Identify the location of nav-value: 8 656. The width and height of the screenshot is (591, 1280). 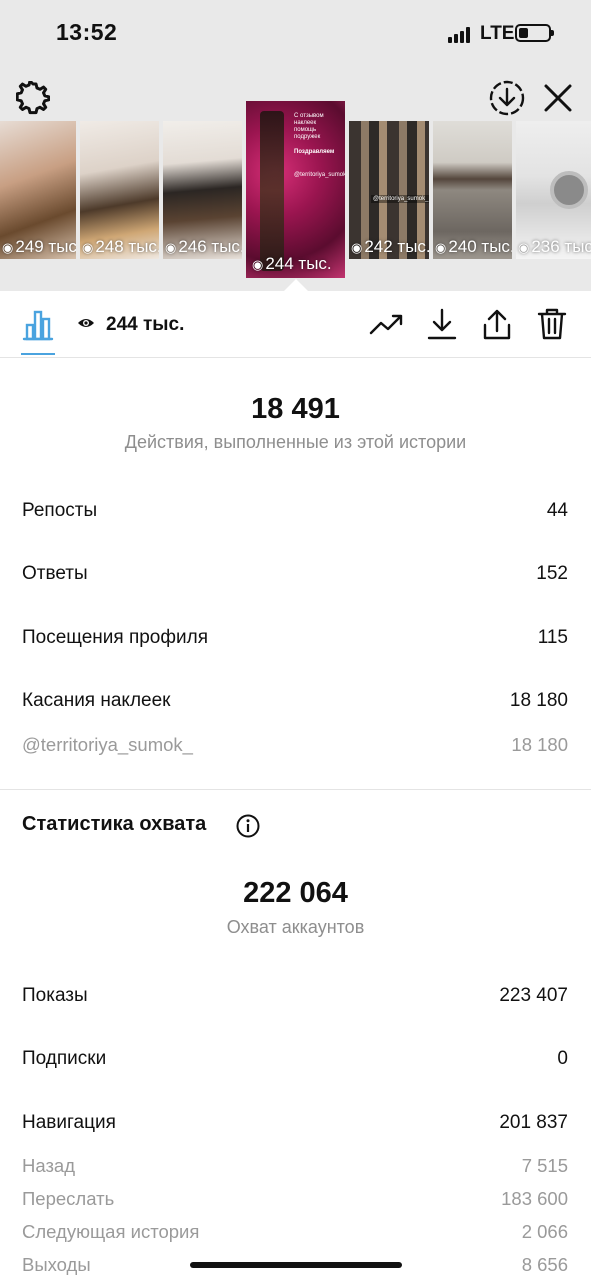
(544, 1264).